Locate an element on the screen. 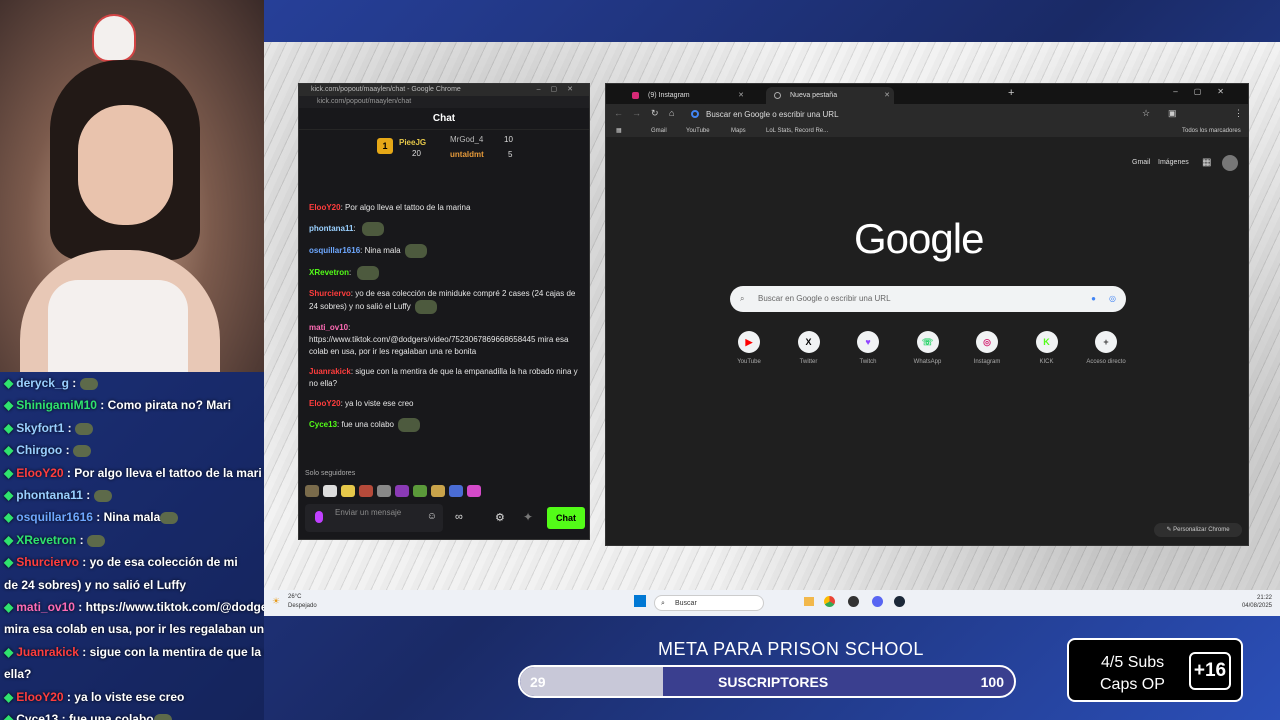 The image size is (1280, 720). settings-icon: ⚙ is located at coordinates (500, 517).